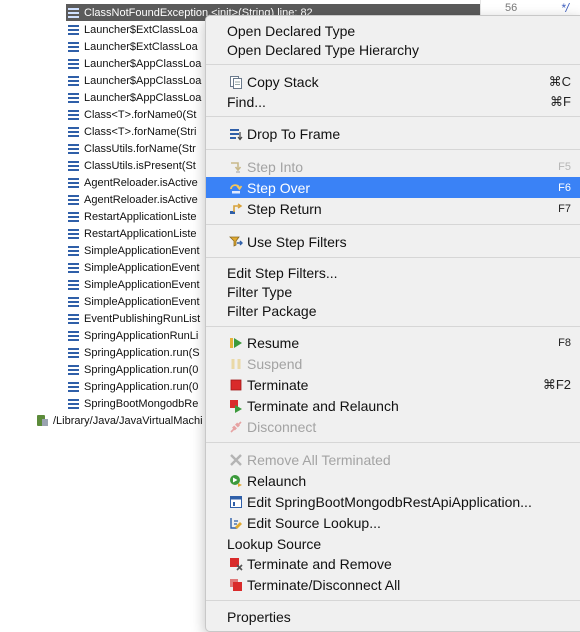 The height and width of the screenshot is (632, 580). Describe the element at coordinates (564, 342) in the screenshot. I see `menu-item-shortcut: F8` at that location.